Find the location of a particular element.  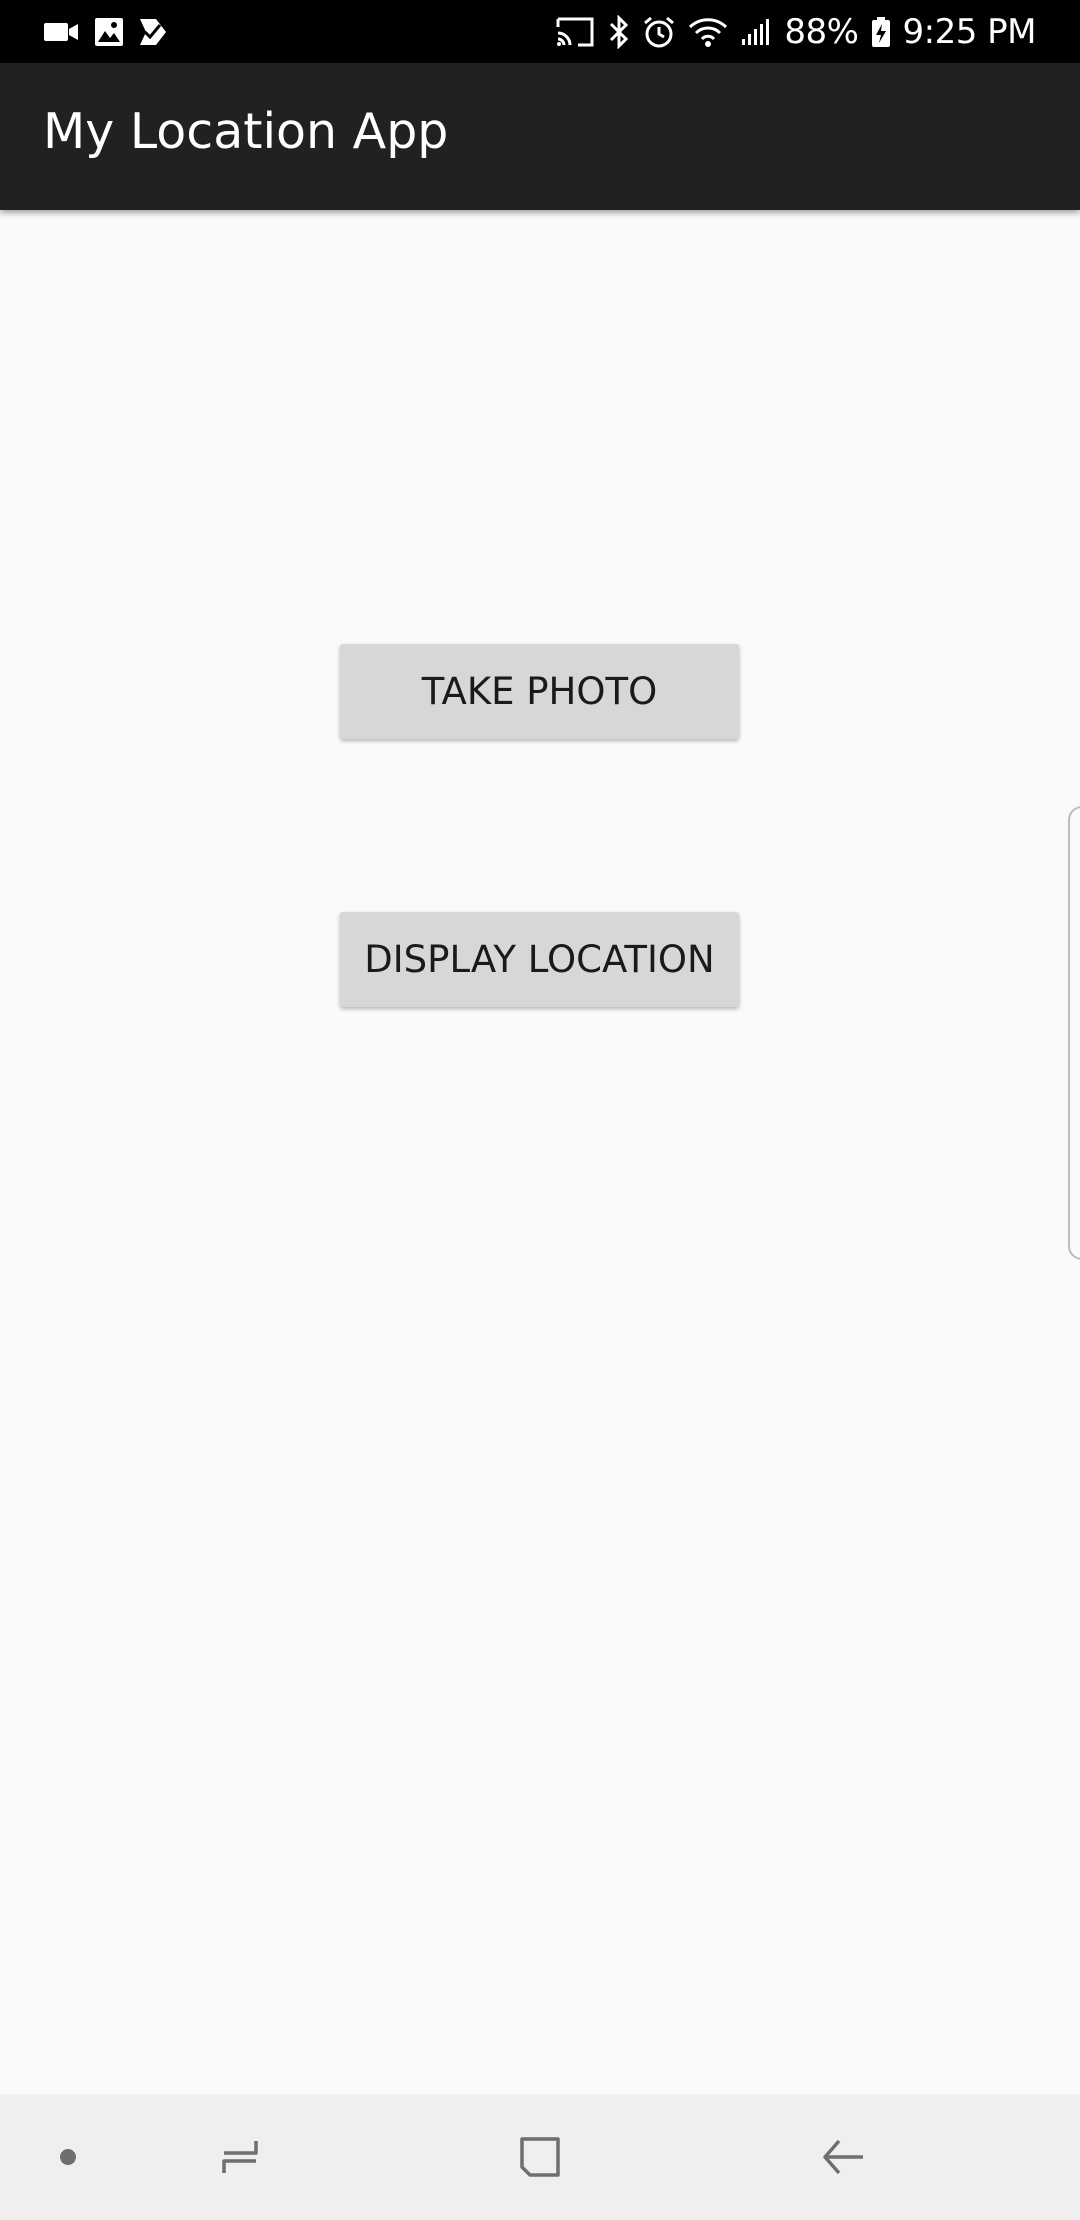

bluetooth-icon is located at coordinates (619, 31).